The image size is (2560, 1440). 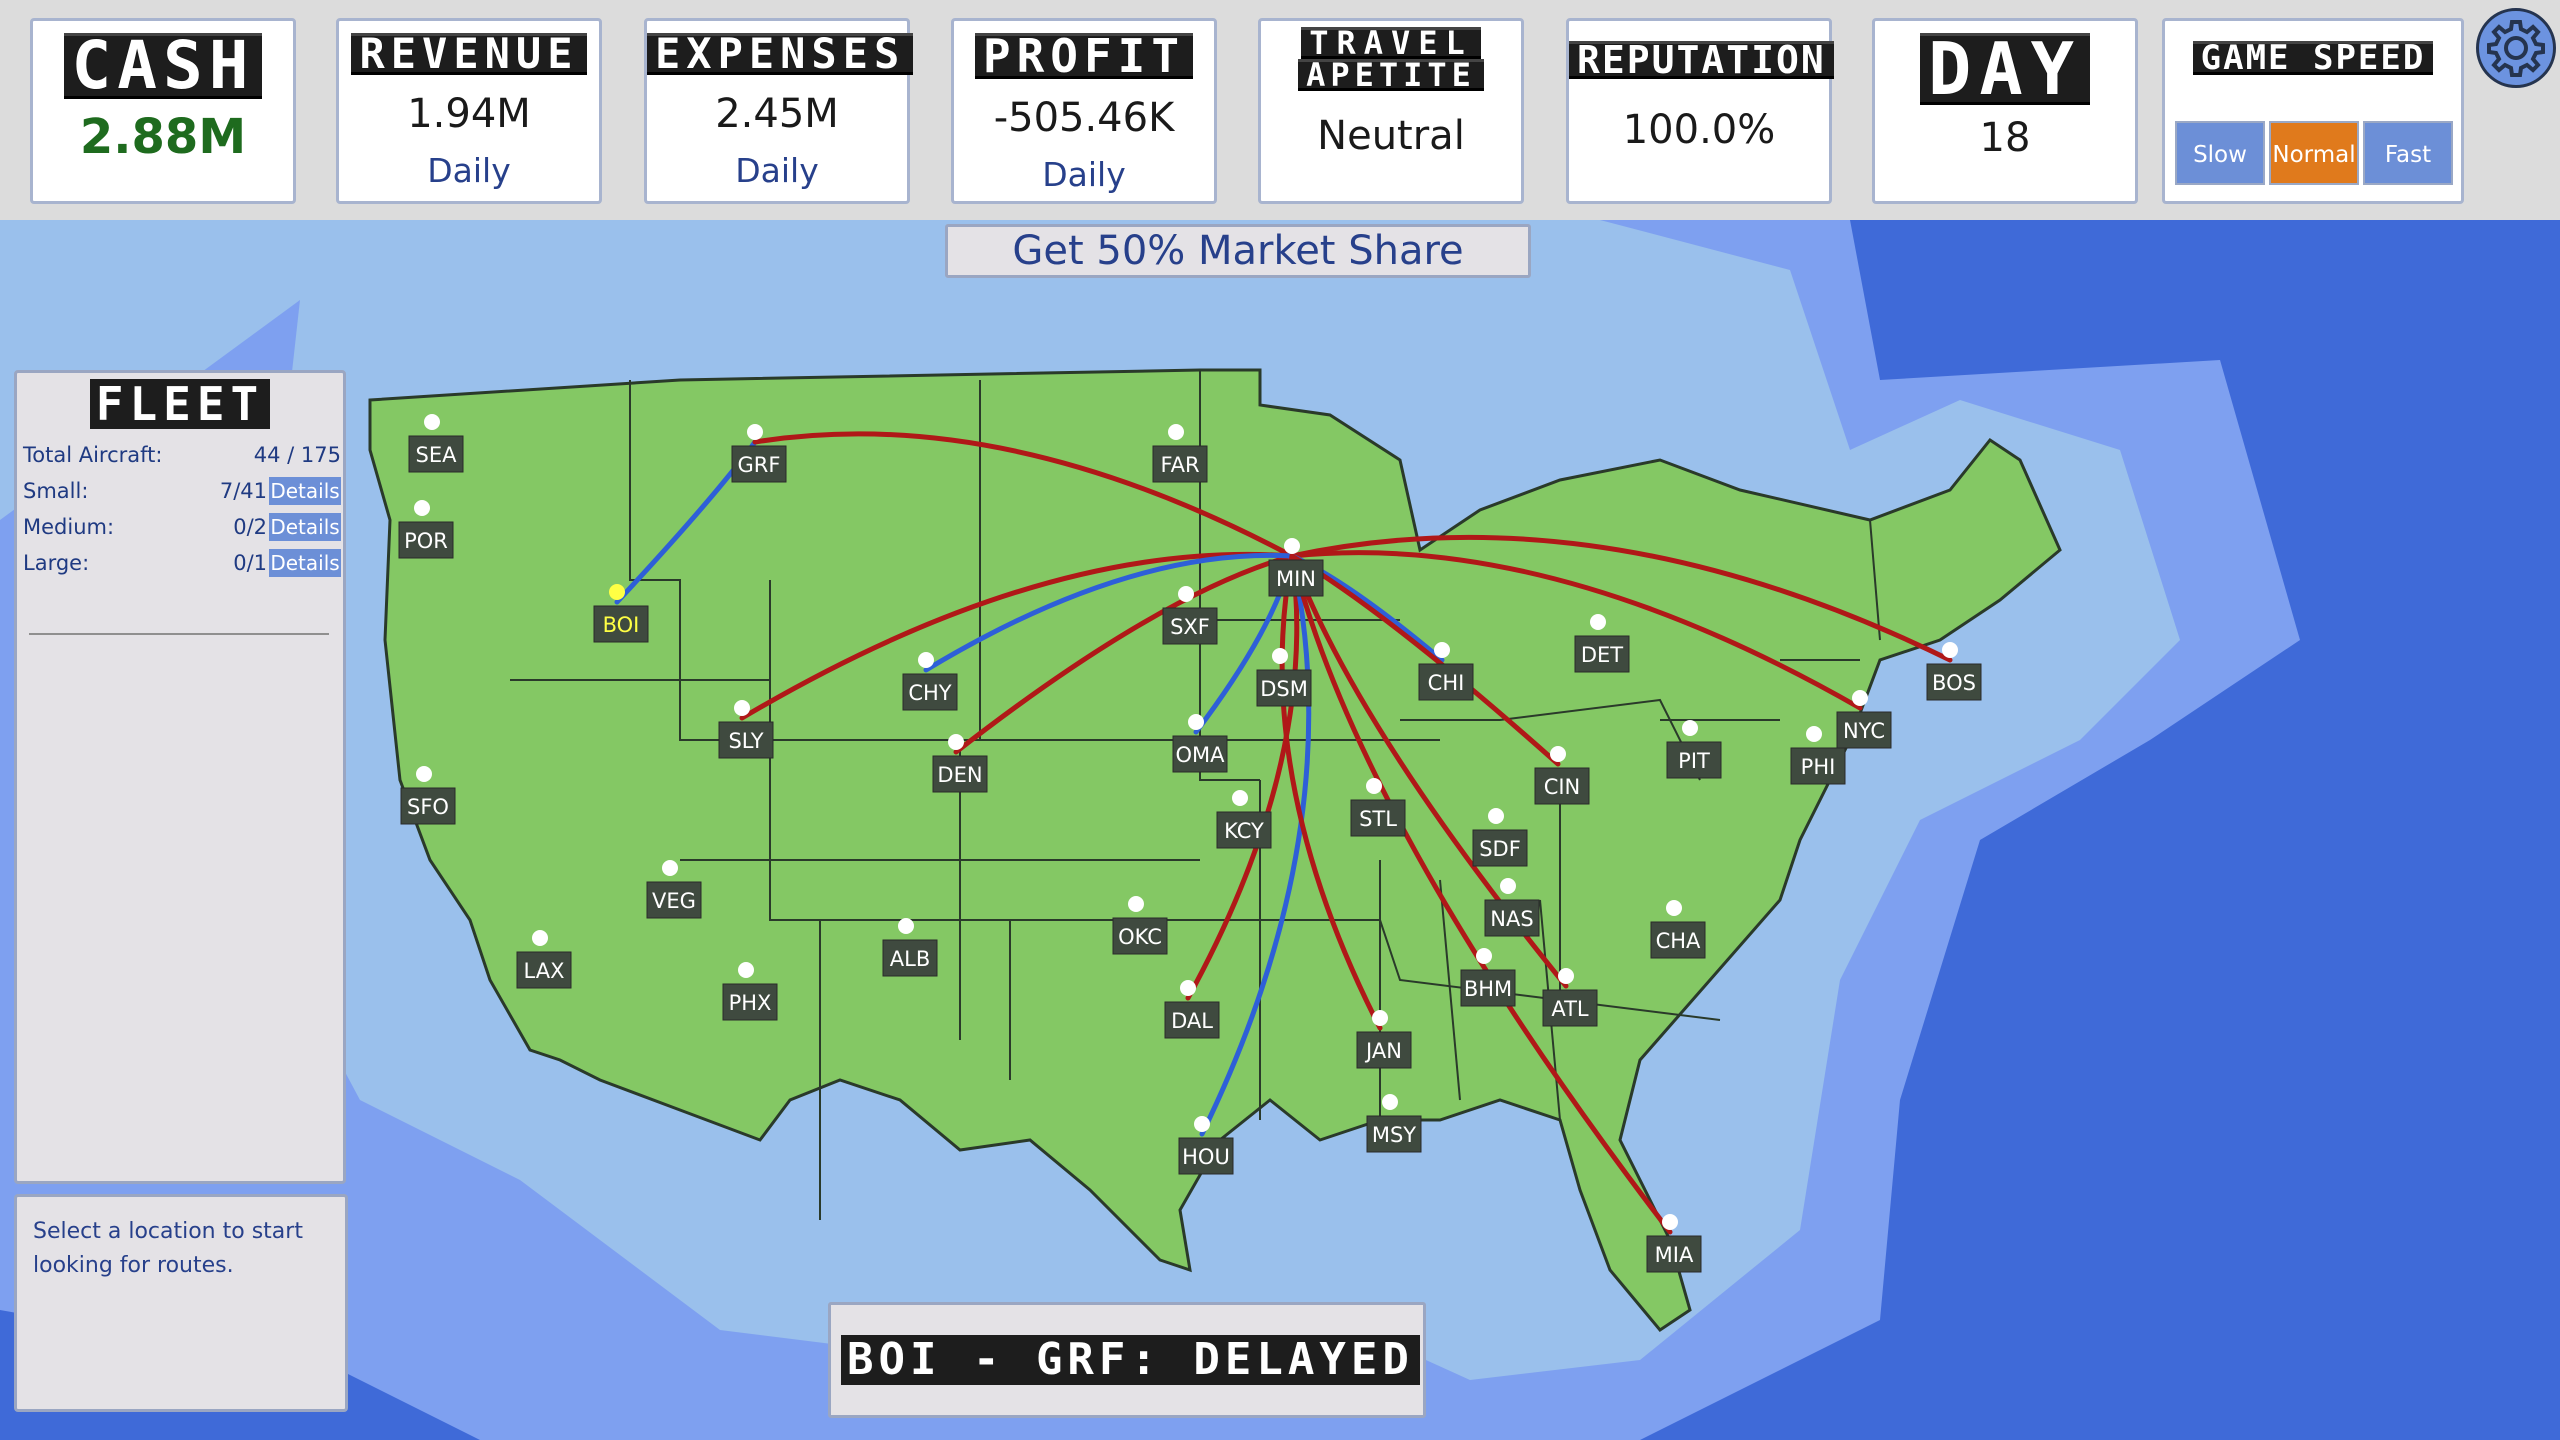 What do you see at coordinates (745, 741) in the screenshot?
I see `city-label: SLY` at bounding box center [745, 741].